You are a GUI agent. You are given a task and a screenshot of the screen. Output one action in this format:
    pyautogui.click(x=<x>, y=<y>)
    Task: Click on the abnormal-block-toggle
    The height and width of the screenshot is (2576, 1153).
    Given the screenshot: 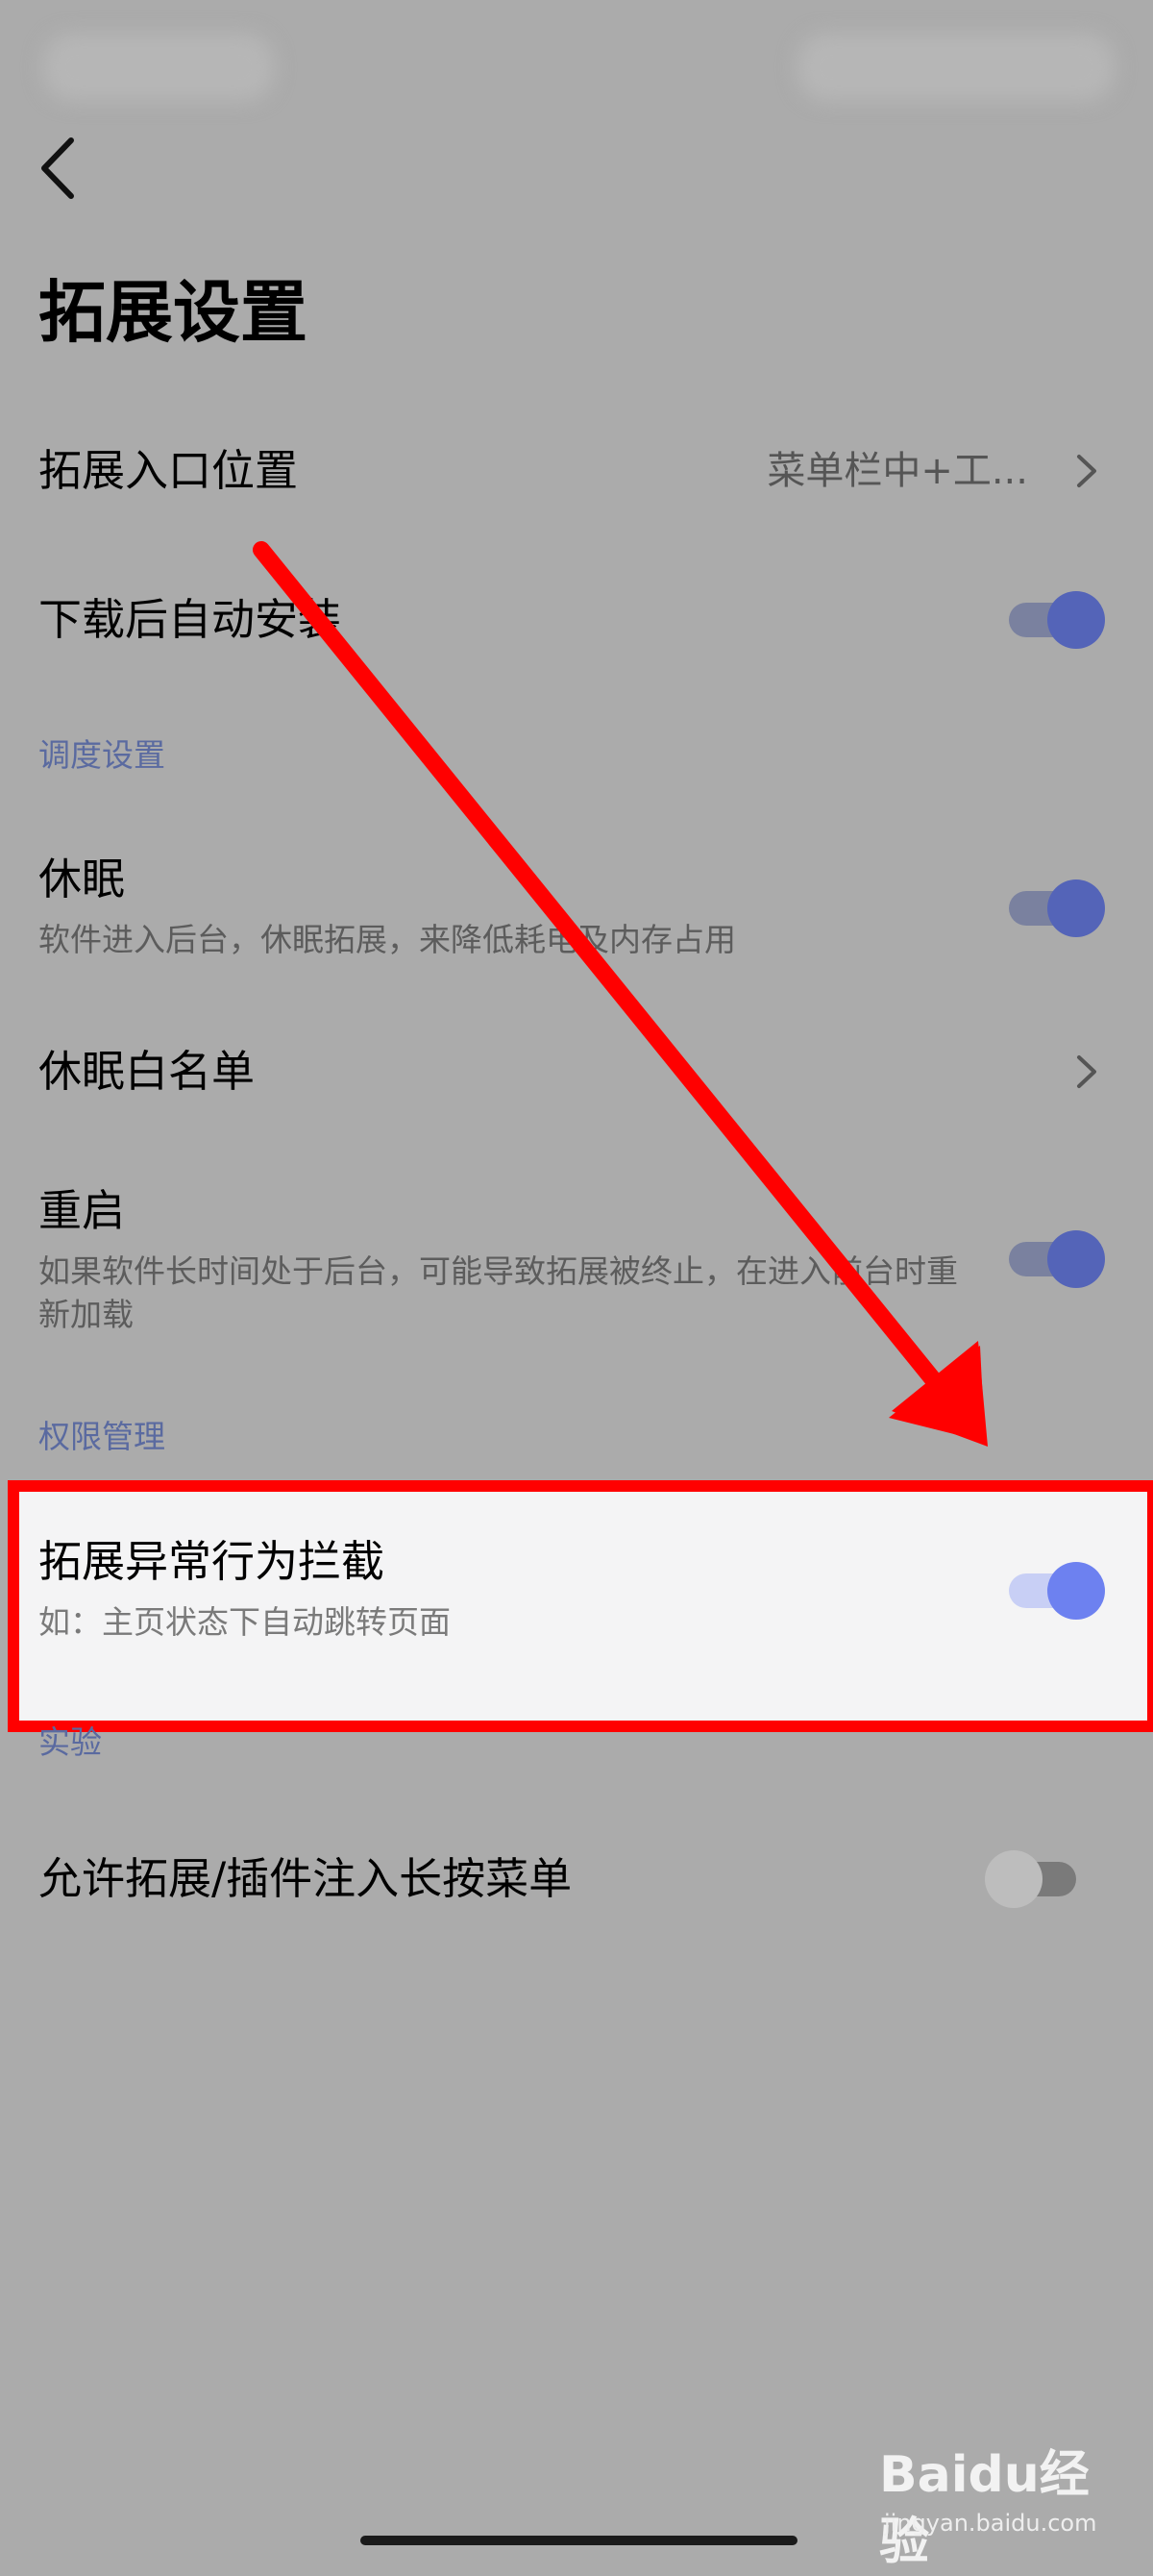 What is the action you would take?
    pyautogui.click(x=1057, y=1591)
    